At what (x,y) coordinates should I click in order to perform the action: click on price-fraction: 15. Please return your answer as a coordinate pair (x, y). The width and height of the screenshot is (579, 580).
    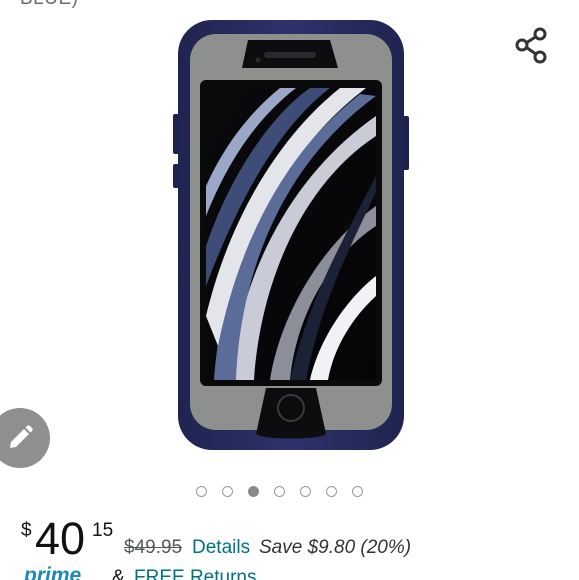
    Looking at the image, I should click on (103, 530).